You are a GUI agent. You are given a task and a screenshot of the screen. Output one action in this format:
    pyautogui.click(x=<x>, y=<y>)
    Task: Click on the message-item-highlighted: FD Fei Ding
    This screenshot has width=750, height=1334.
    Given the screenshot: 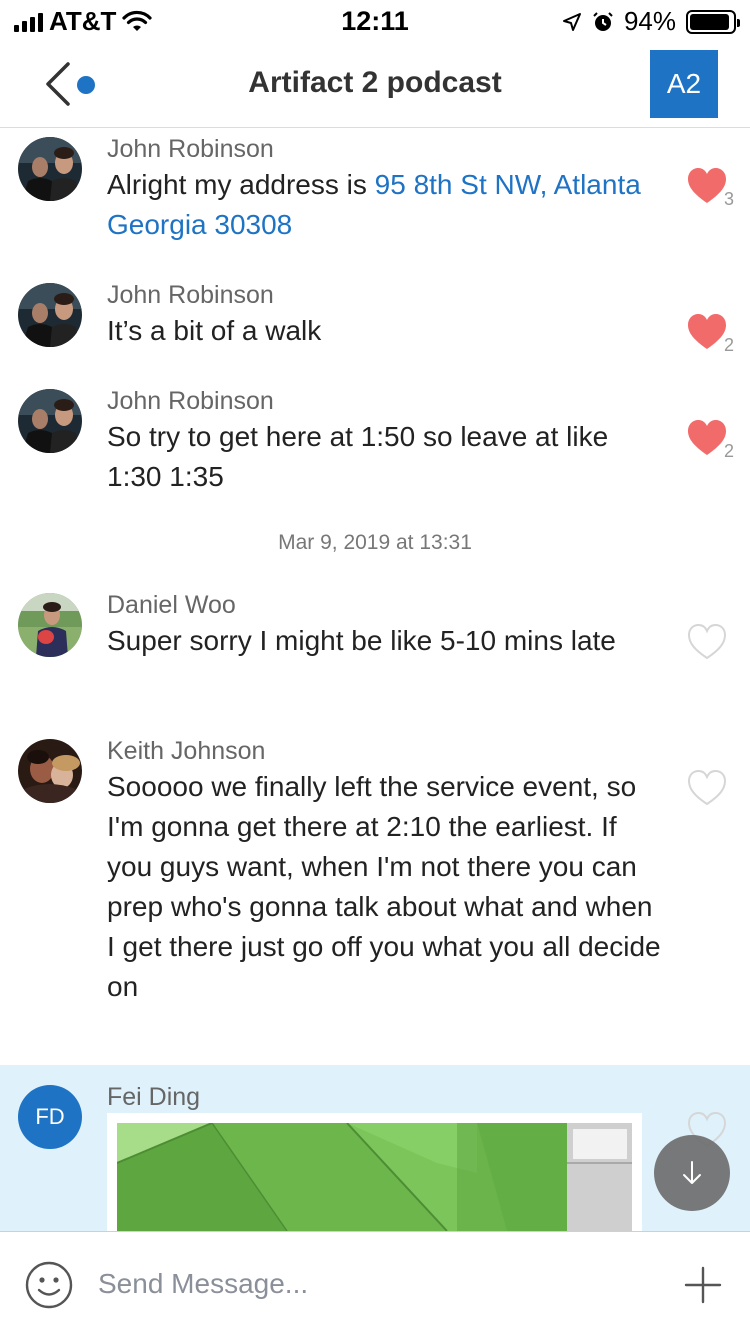 What is the action you would take?
    pyautogui.click(x=375, y=1148)
    